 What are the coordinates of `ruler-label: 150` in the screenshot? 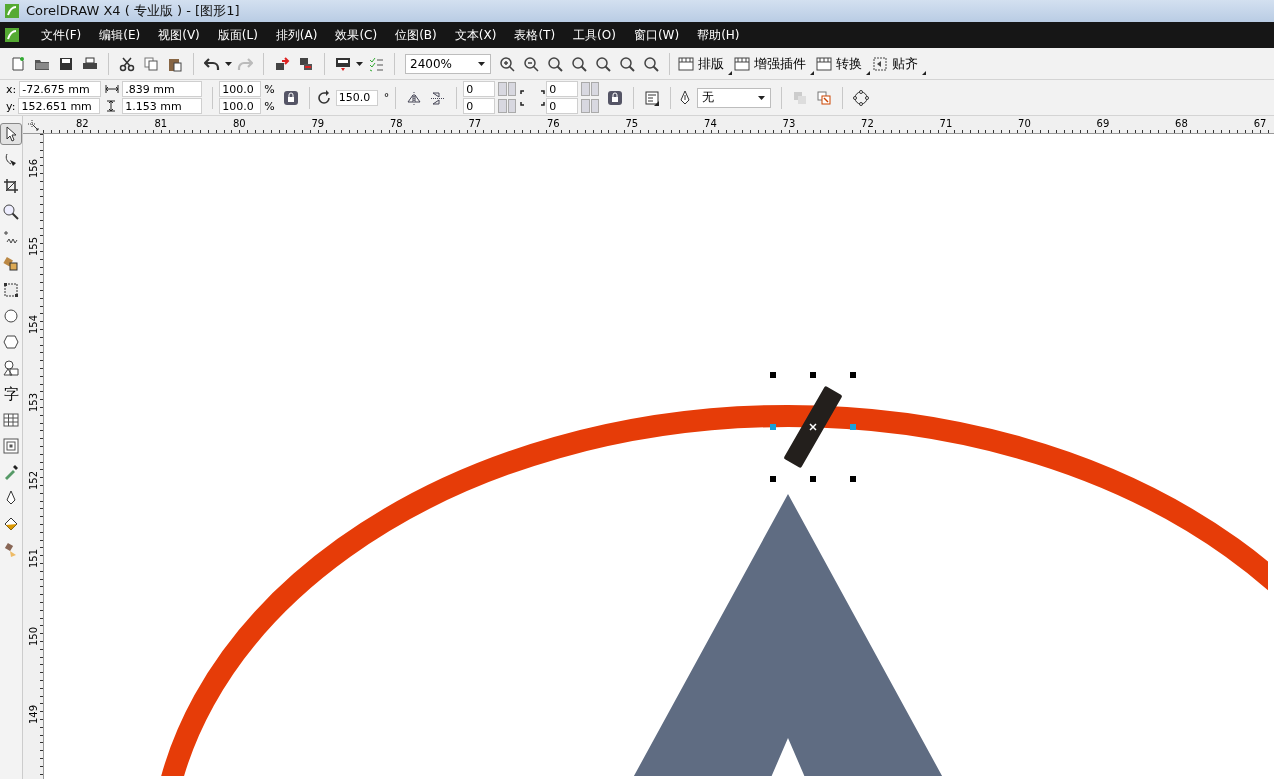 It's located at (33, 636).